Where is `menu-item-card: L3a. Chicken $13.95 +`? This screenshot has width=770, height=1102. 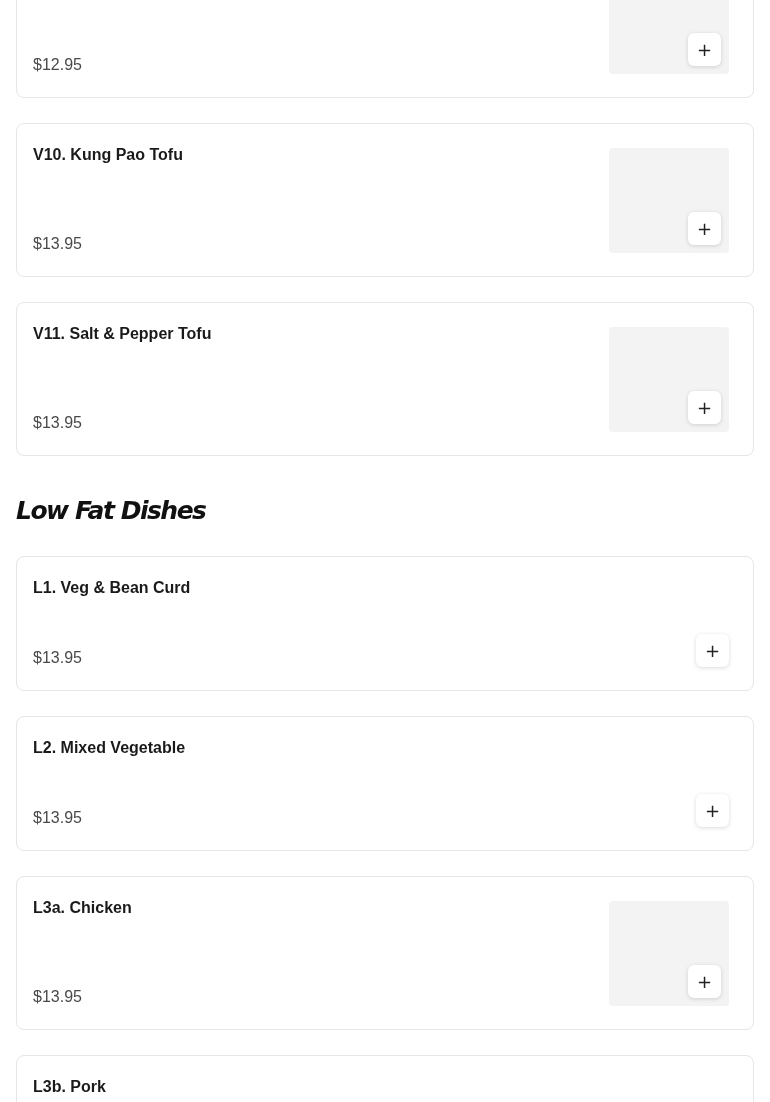 menu-item-card: L3a. Chicken $13.95 + is located at coordinates (385, 953).